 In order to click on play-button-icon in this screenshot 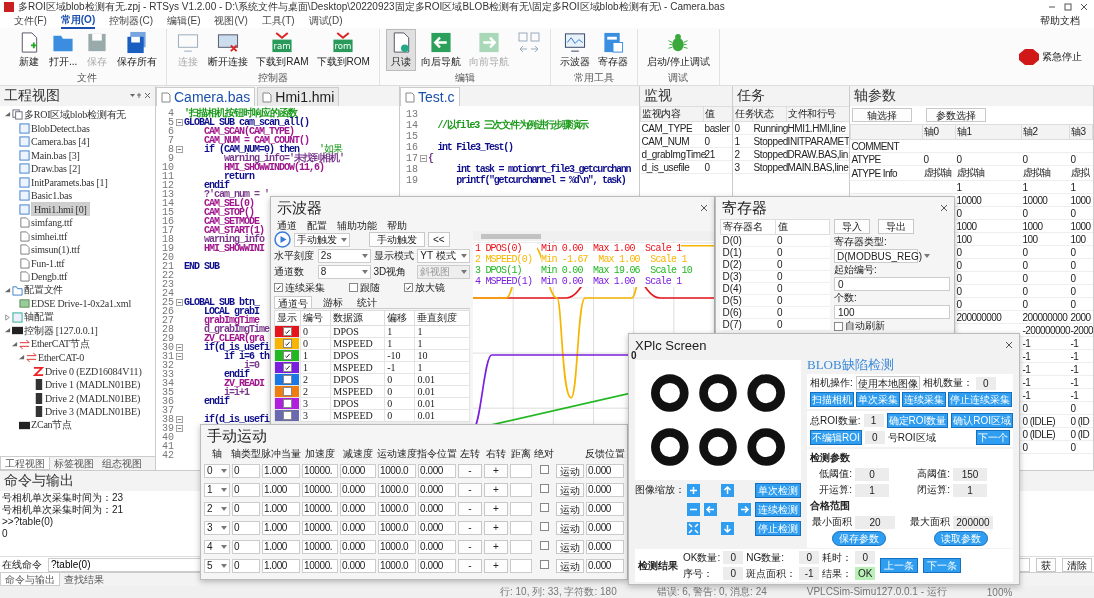, I will do `click(282, 239)`.